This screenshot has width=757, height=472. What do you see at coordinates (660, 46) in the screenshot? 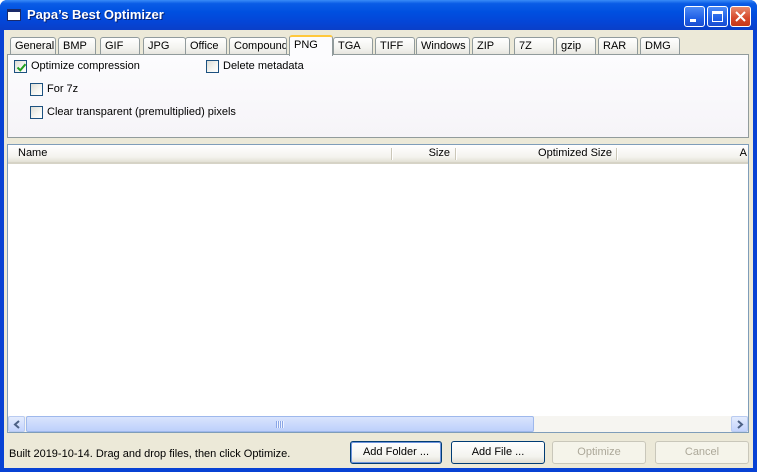
I see `tab-dmg: DMG` at bounding box center [660, 46].